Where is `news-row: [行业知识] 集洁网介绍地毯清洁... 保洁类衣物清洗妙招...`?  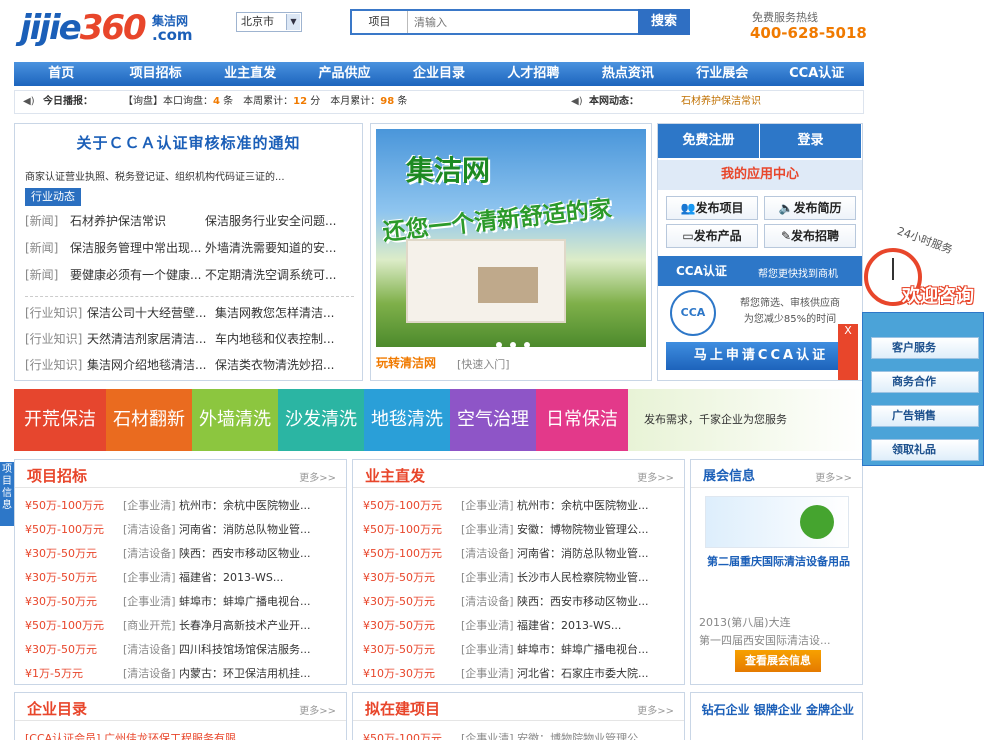
news-row: [行业知识] 集洁网介绍地毯清洁... 保洁类衣物清洗妙招... is located at coordinates (179, 365).